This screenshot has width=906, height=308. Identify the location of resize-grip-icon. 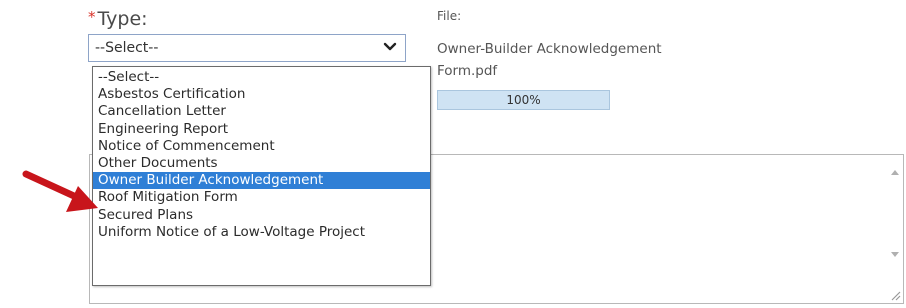
(895, 295).